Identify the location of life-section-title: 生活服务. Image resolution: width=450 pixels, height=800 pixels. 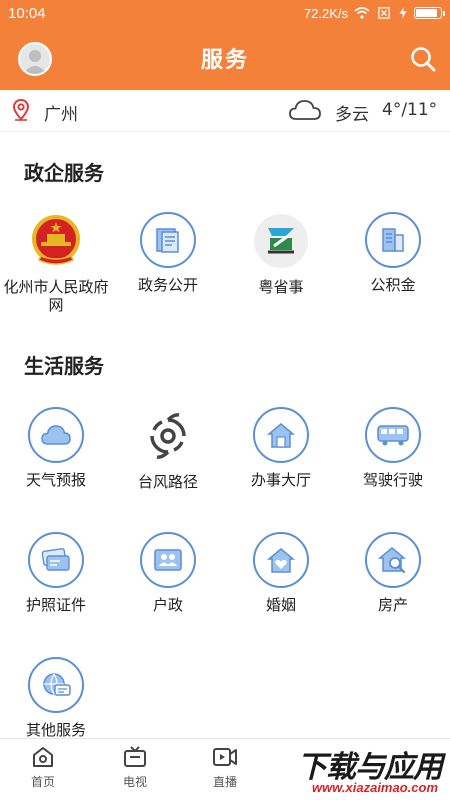
(64, 366).